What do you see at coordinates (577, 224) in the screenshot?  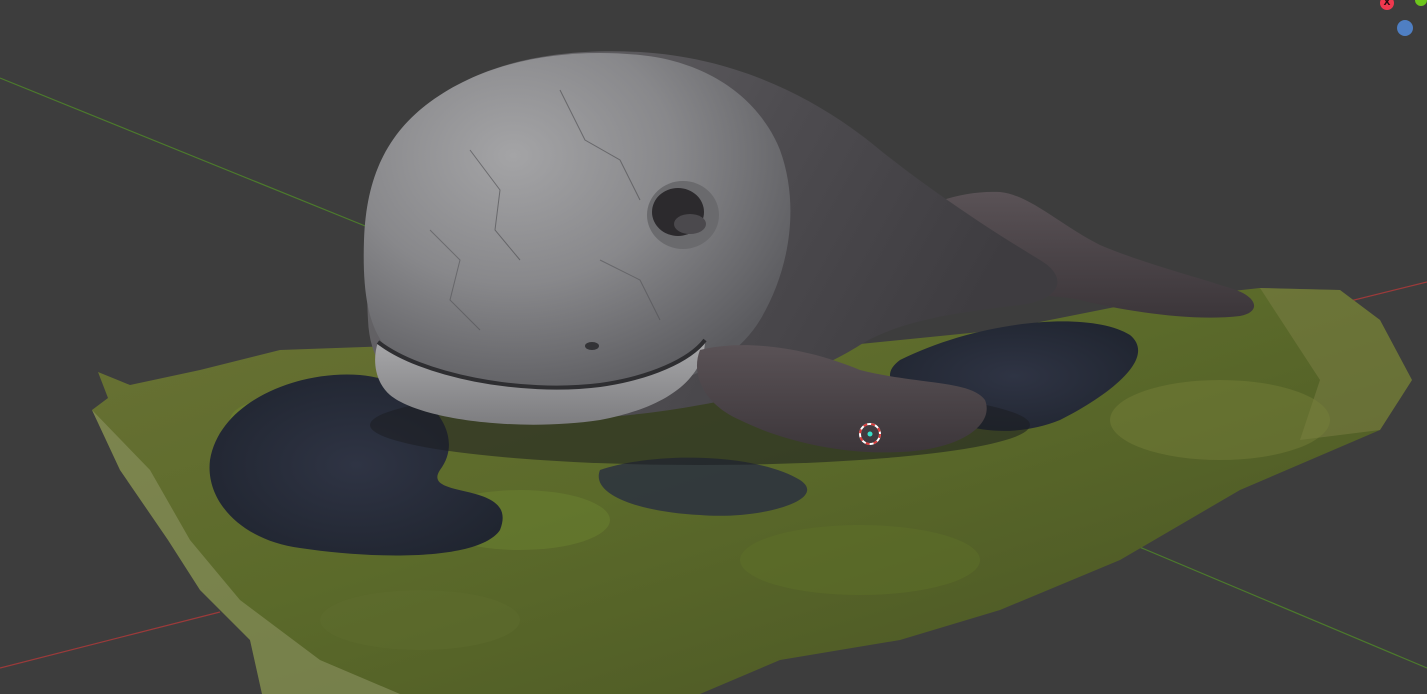 I see `whale-head` at bounding box center [577, 224].